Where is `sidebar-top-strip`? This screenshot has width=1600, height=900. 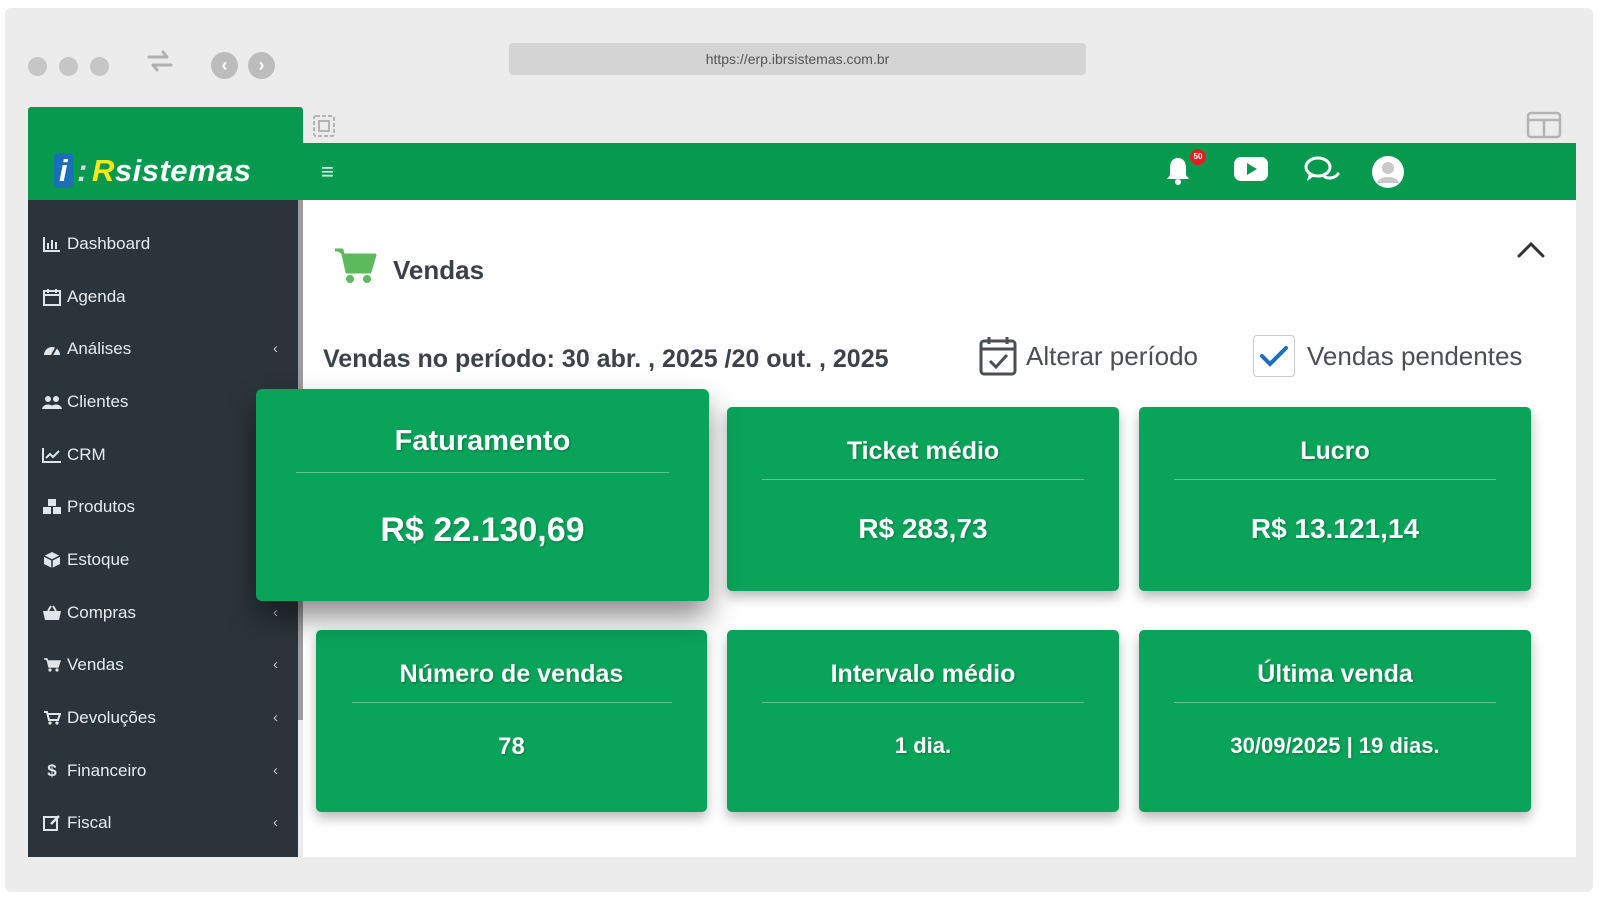 sidebar-top-strip is located at coordinates (165, 126).